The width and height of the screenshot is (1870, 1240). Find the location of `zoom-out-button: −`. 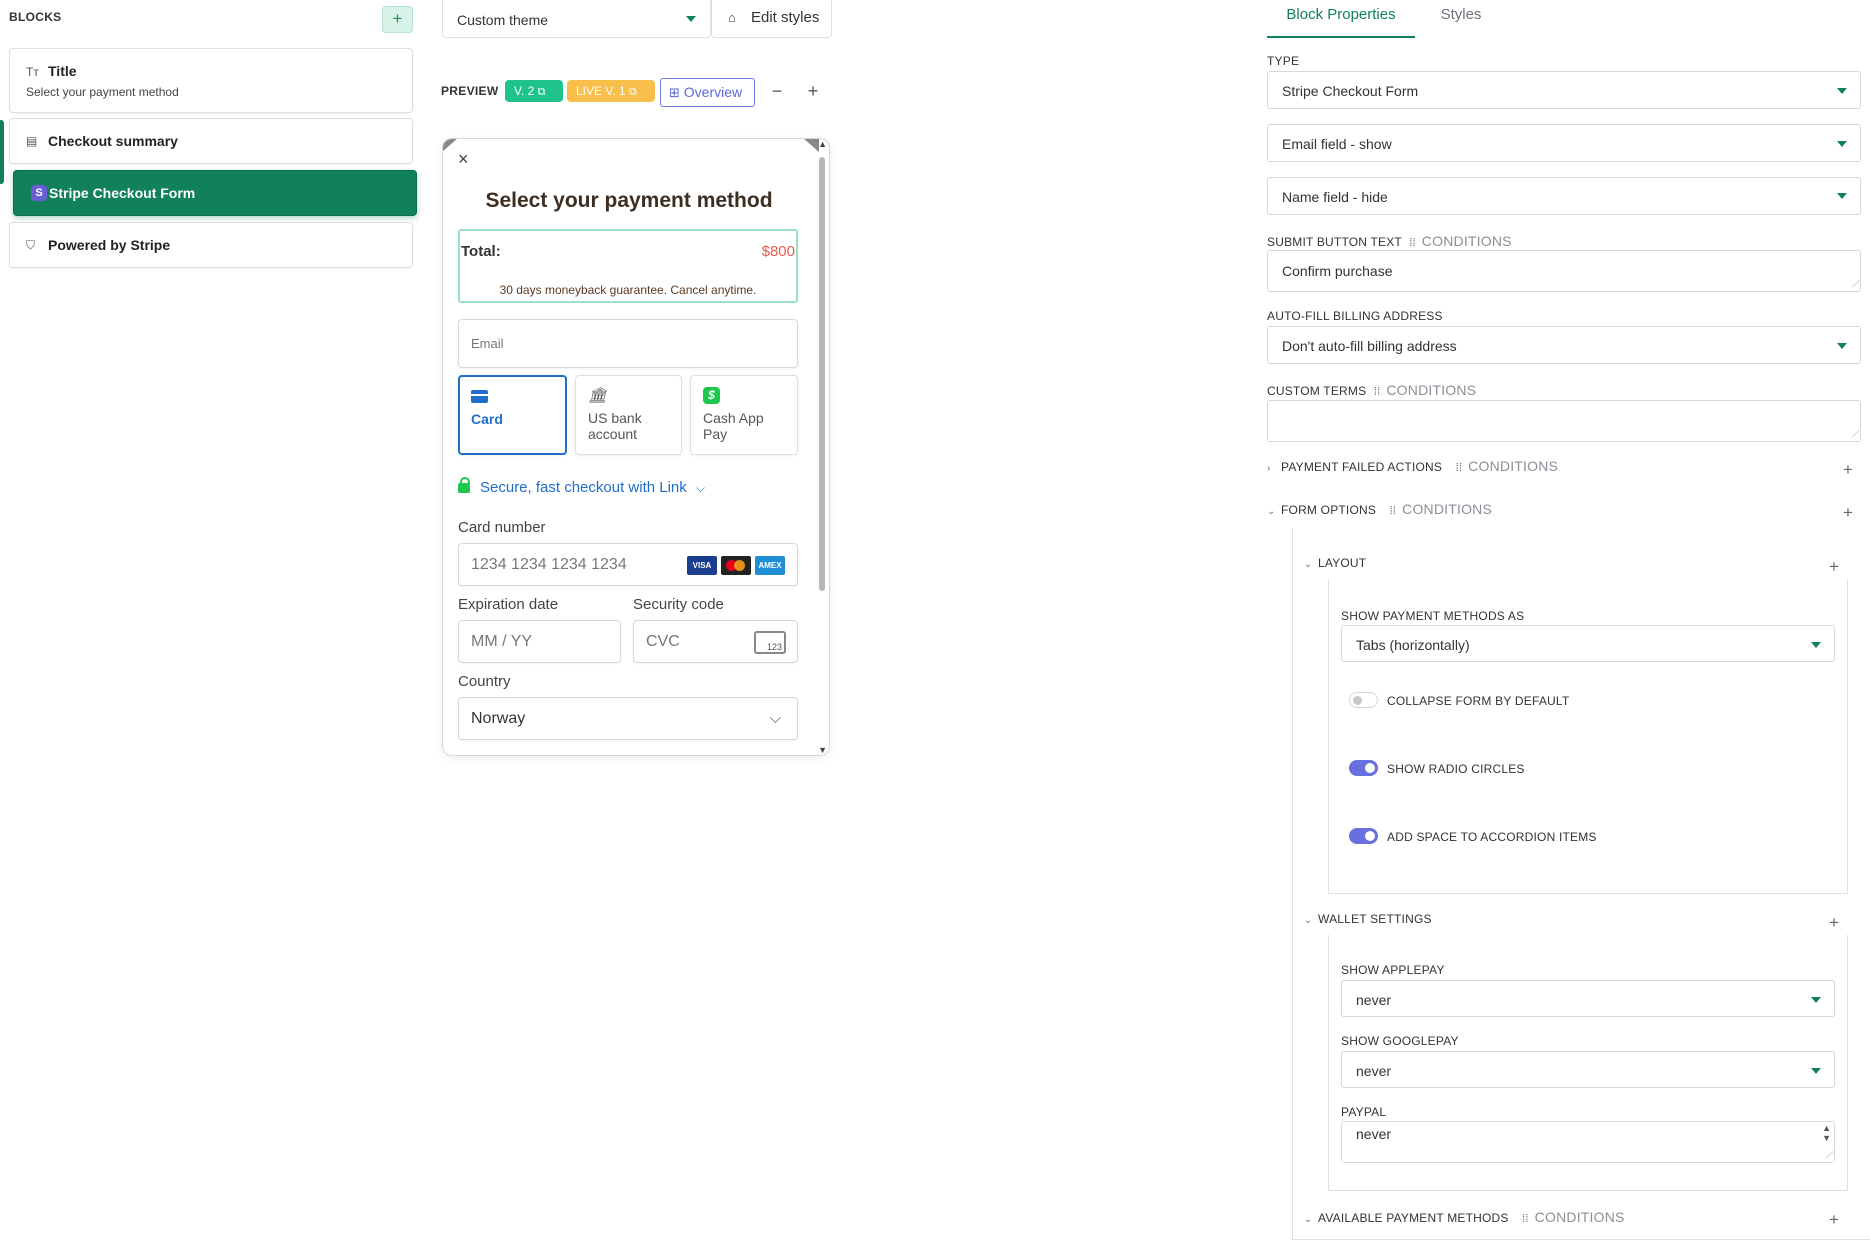

zoom-out-button: − is located at coordinates (777, 92).